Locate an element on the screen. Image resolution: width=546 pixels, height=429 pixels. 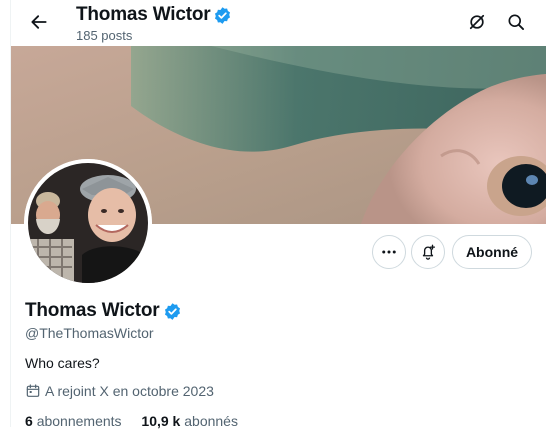
profile-name-row: Thomas Wictor is located at coordinates (103, 311).